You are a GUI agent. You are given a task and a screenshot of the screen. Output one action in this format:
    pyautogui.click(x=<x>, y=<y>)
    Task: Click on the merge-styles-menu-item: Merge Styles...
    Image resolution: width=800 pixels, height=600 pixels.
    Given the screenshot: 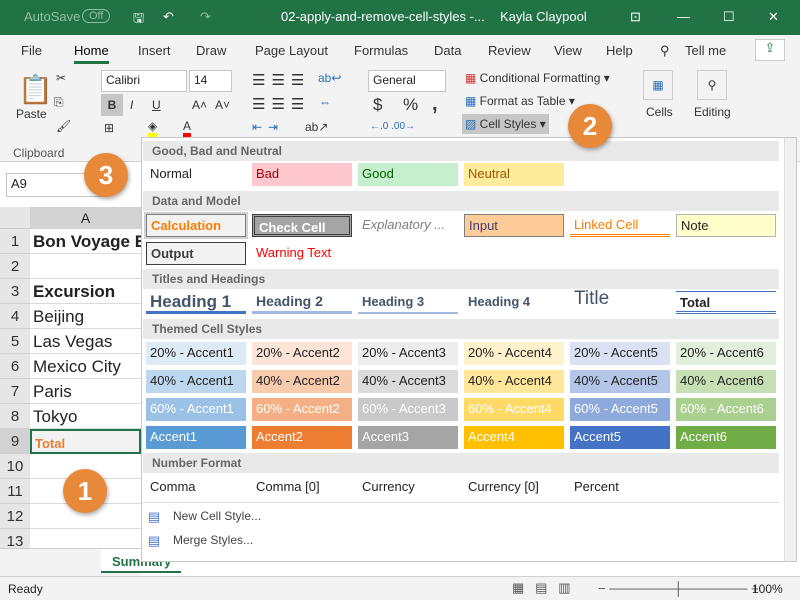 What is the action you would take?
    pyautogui.click(x=213, y=540)
    